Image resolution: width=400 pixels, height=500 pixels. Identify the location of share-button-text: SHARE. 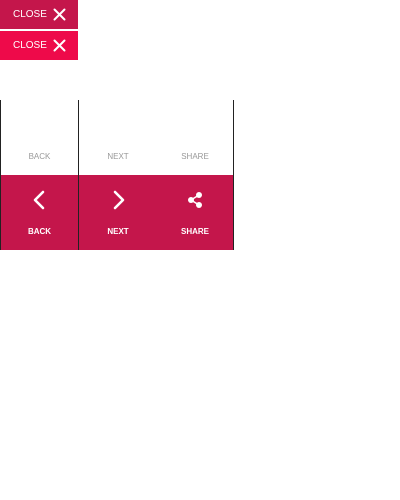
(195, 137).